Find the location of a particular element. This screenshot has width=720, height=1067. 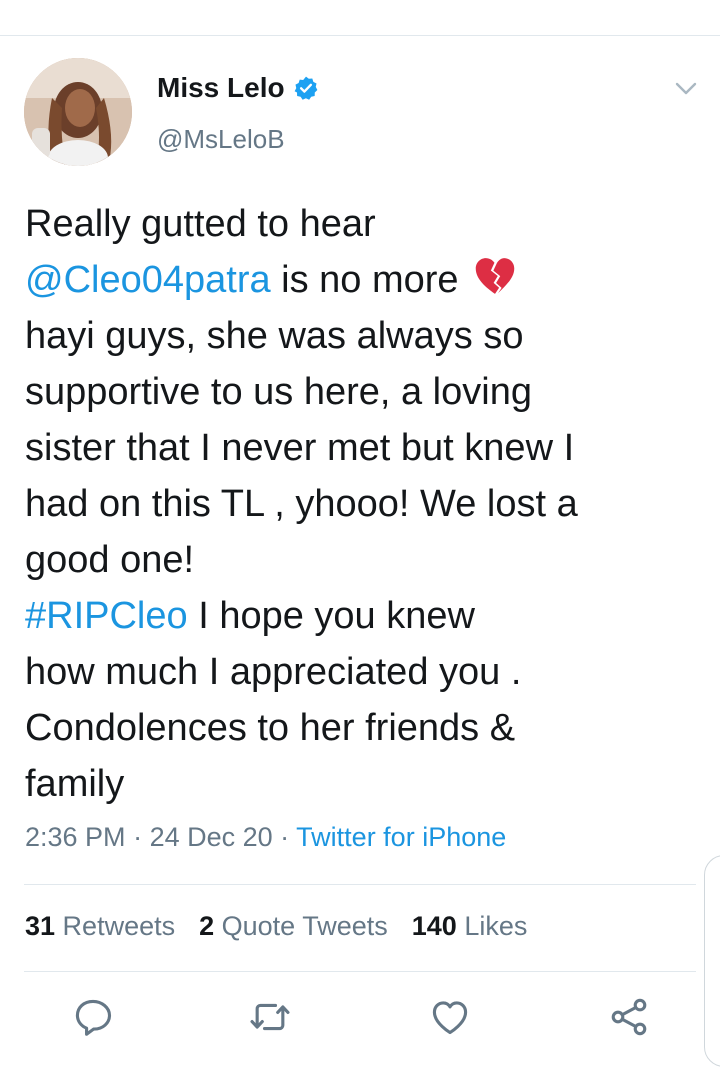

tweet-text-segment: family is located at coordinates (75, 784).